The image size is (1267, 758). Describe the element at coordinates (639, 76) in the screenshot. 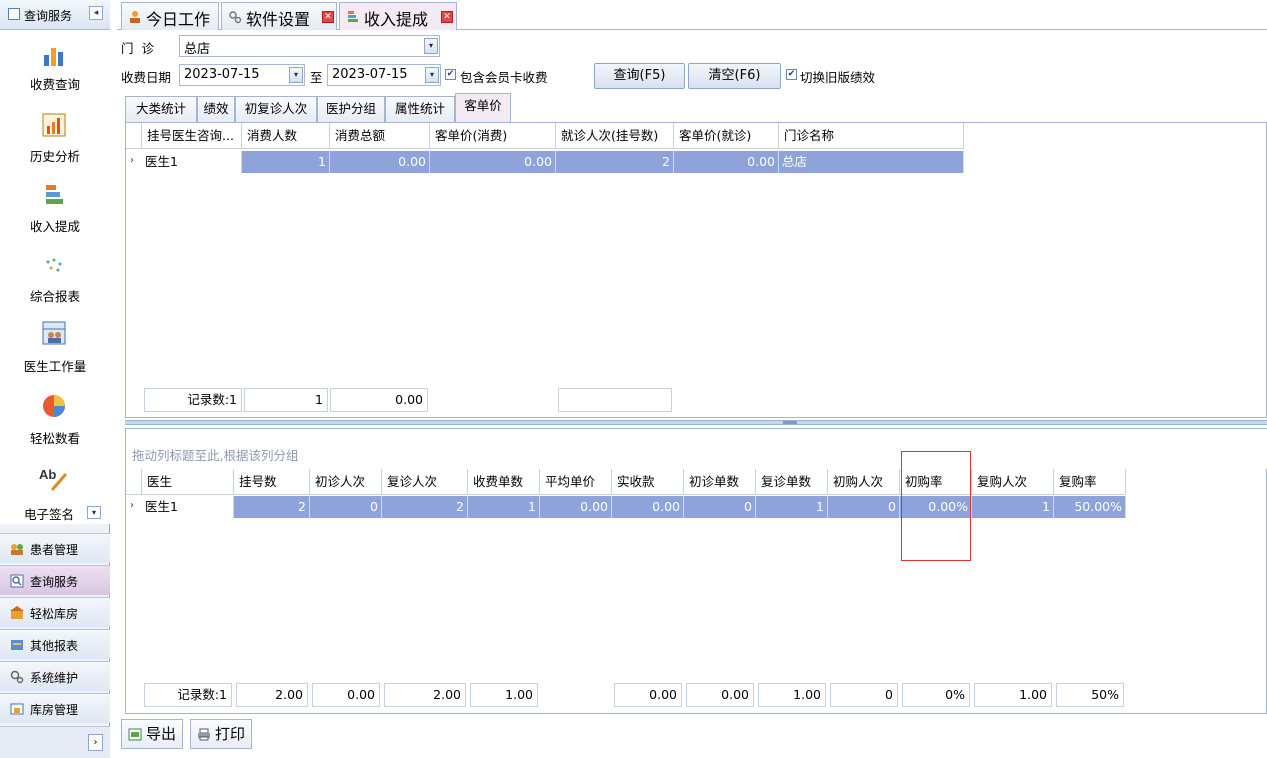

I see `query-button: 查询(F5)` at that location.